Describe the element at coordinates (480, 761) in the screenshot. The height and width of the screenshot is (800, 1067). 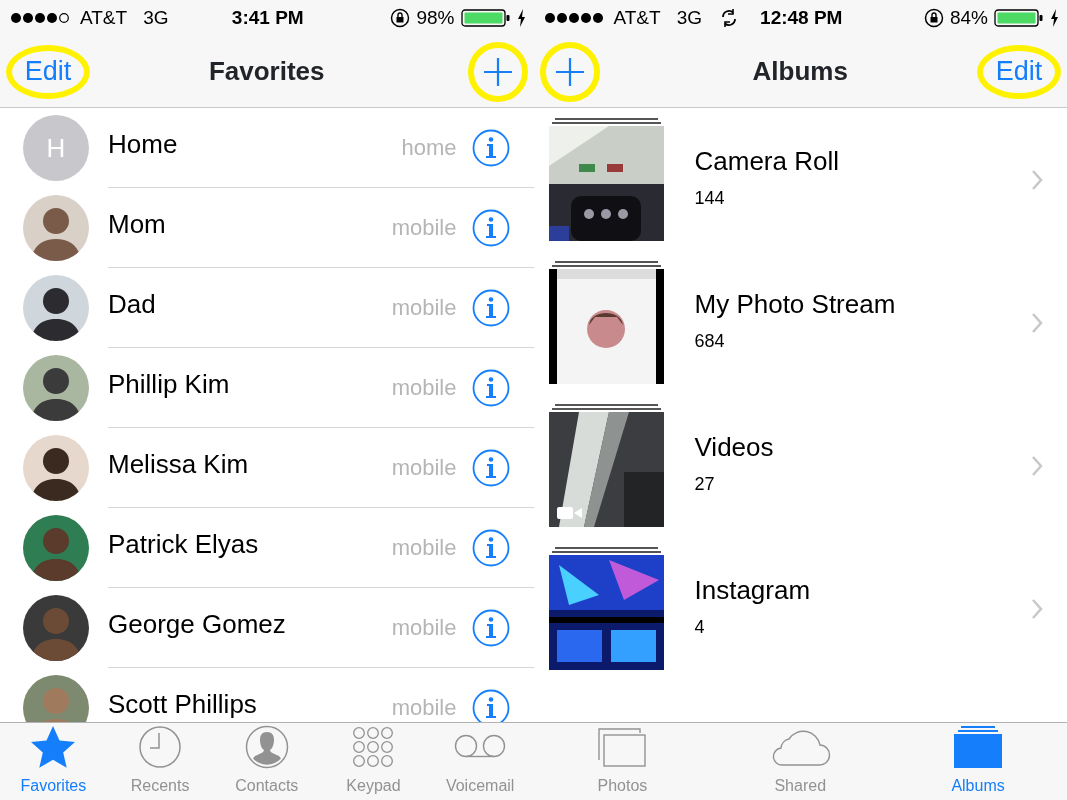
I see `tab-button: Voicemail` at that location.